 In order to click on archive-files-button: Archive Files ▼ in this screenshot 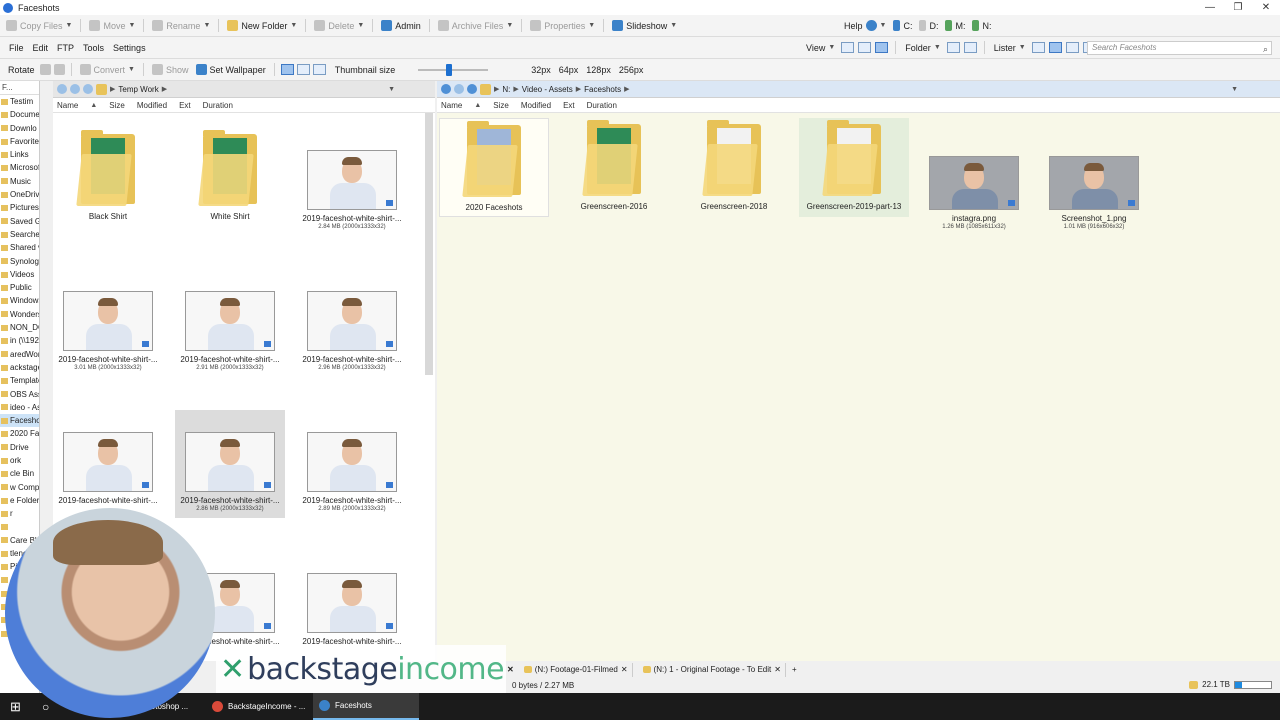, I will do `click(475, 25)`.